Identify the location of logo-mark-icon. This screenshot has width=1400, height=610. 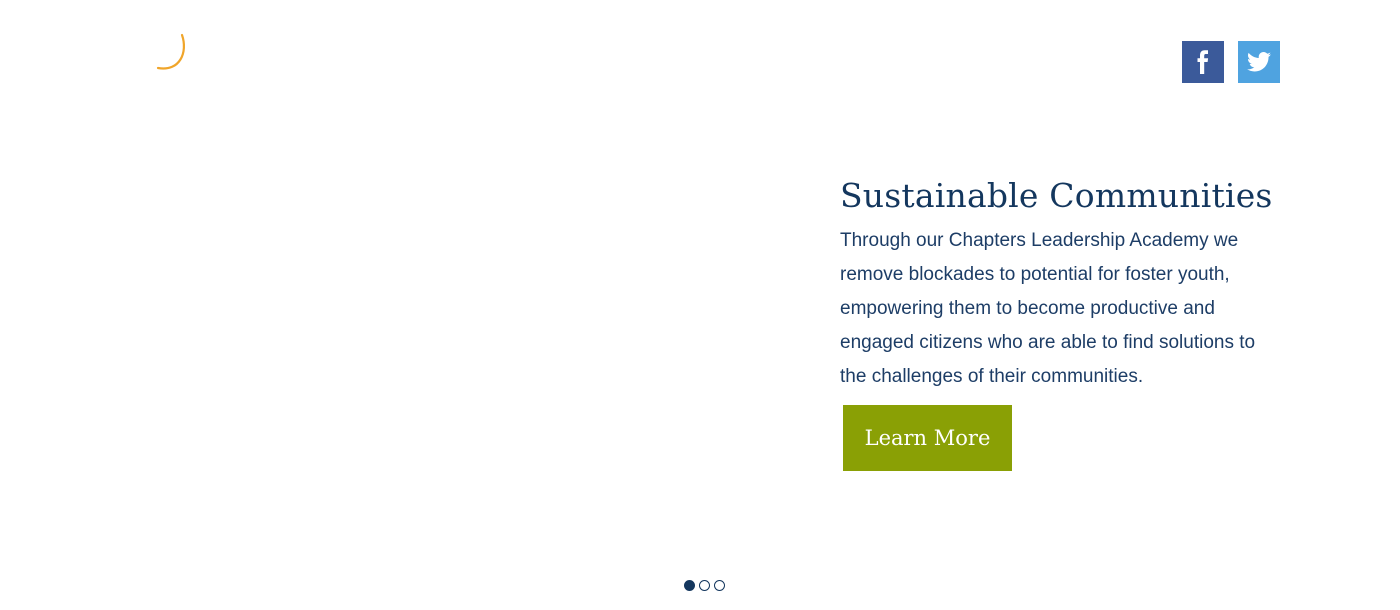
(170, 51).